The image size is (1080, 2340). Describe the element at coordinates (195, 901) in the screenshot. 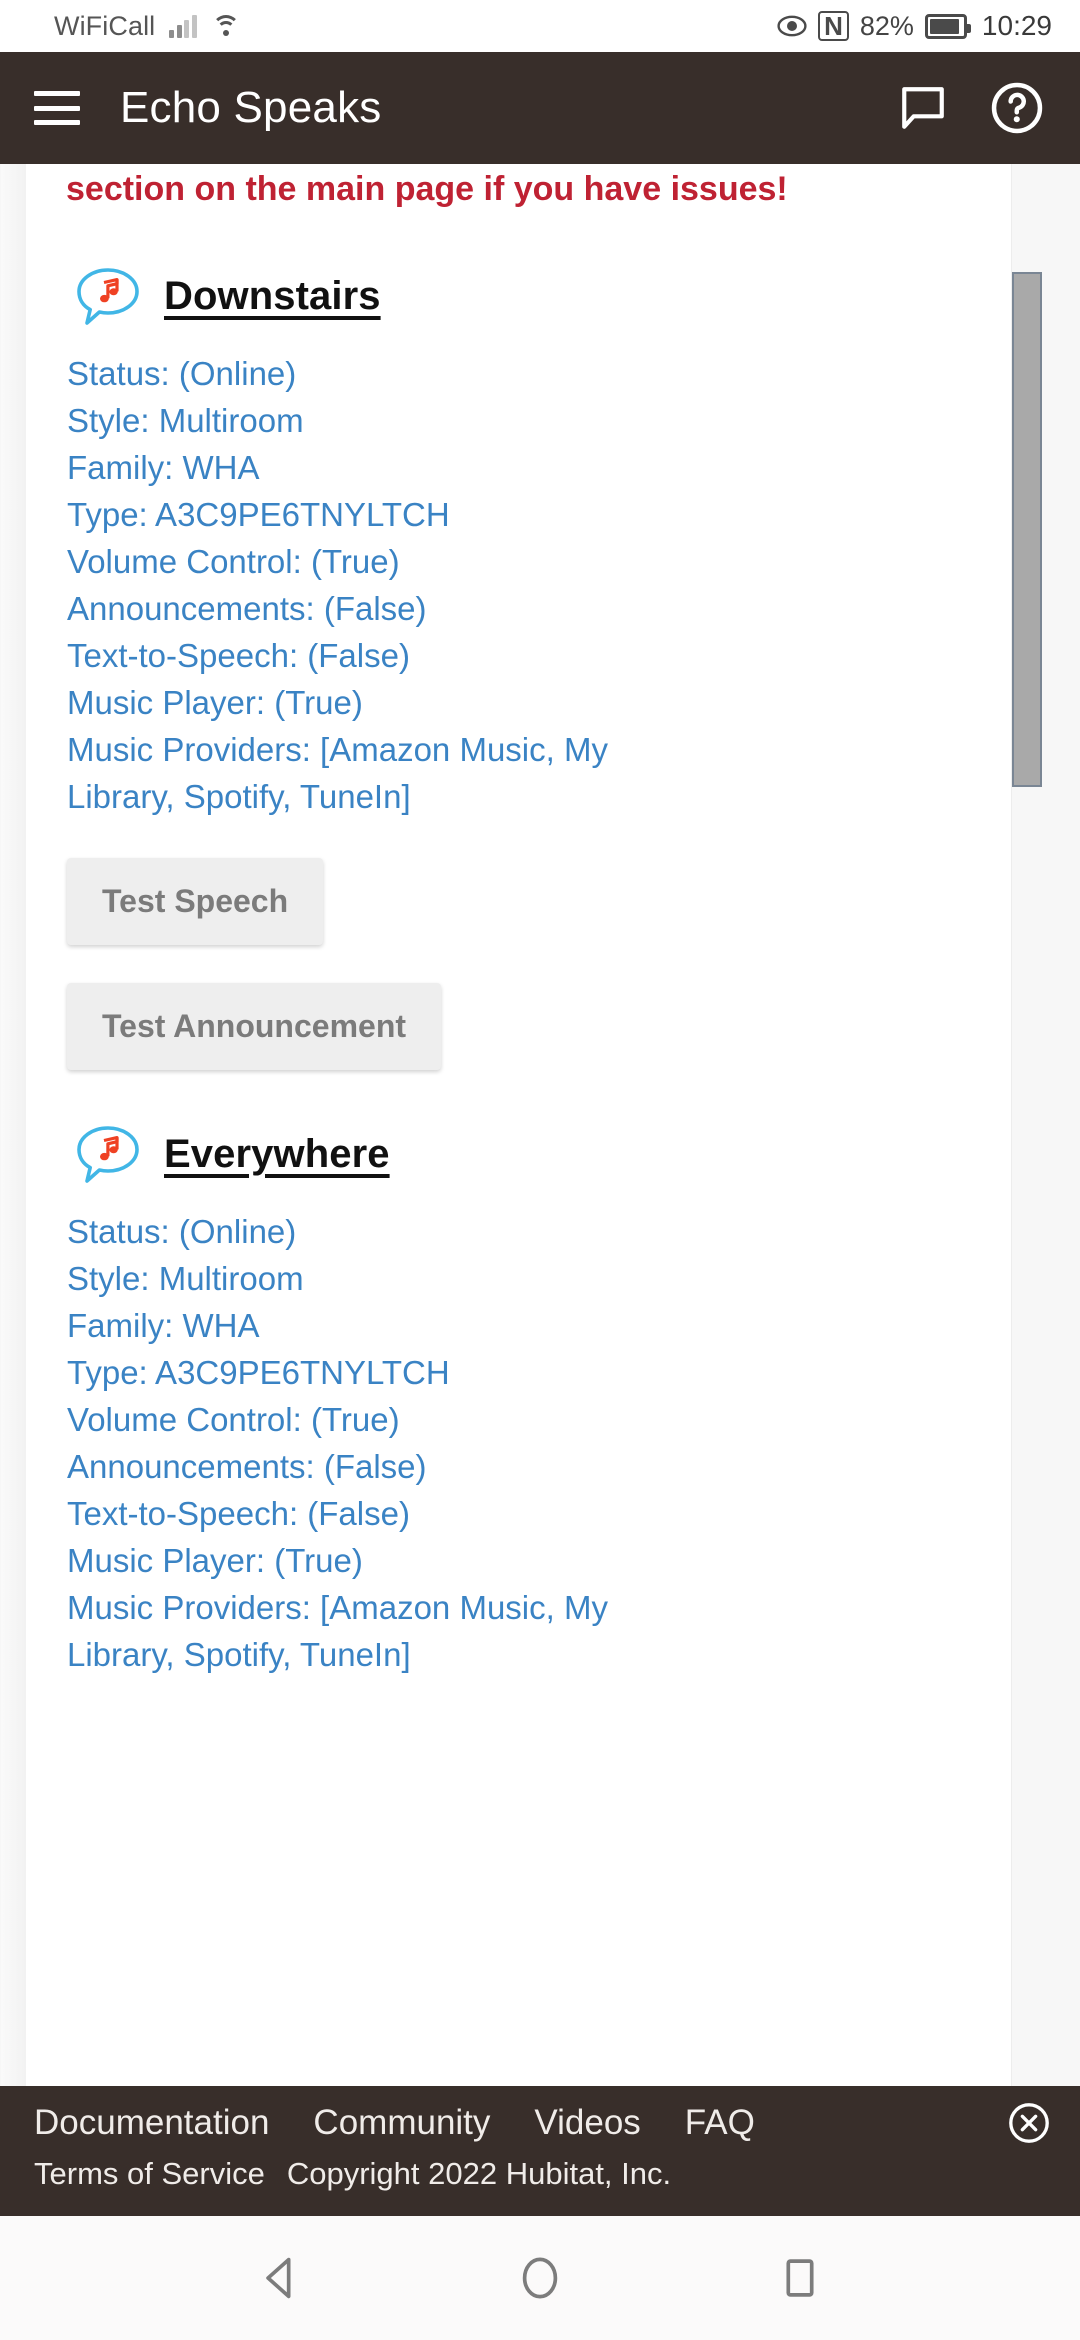

I see `test-speech-button: Test Speech` at that location.